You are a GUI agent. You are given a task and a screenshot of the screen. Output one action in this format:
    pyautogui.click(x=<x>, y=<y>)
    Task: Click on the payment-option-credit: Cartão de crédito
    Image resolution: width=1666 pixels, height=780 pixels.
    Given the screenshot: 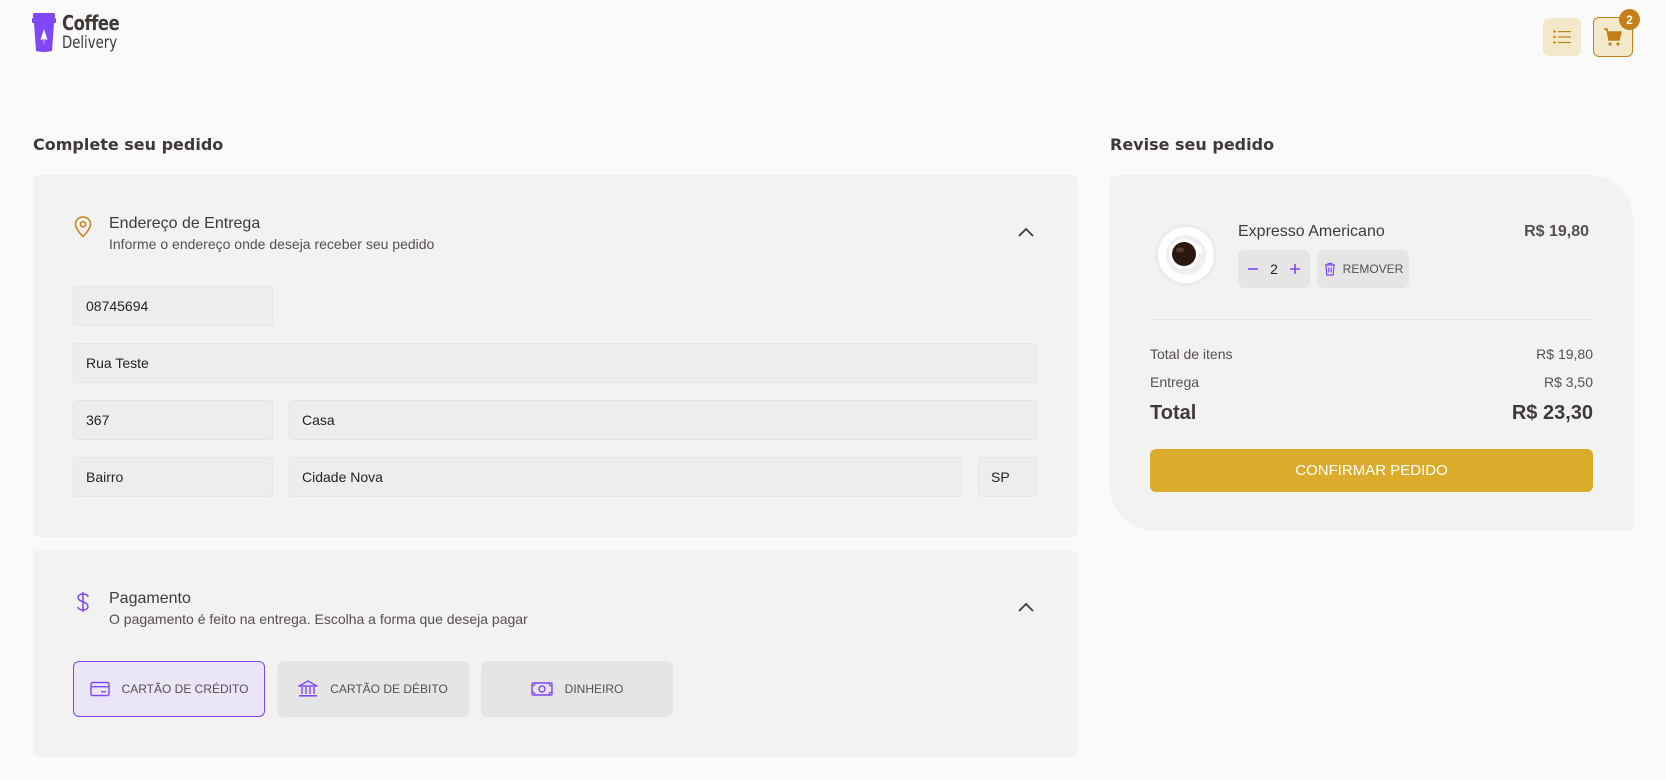 What is the action you would take?
    pyautogui.click(x=169, y=689)
    